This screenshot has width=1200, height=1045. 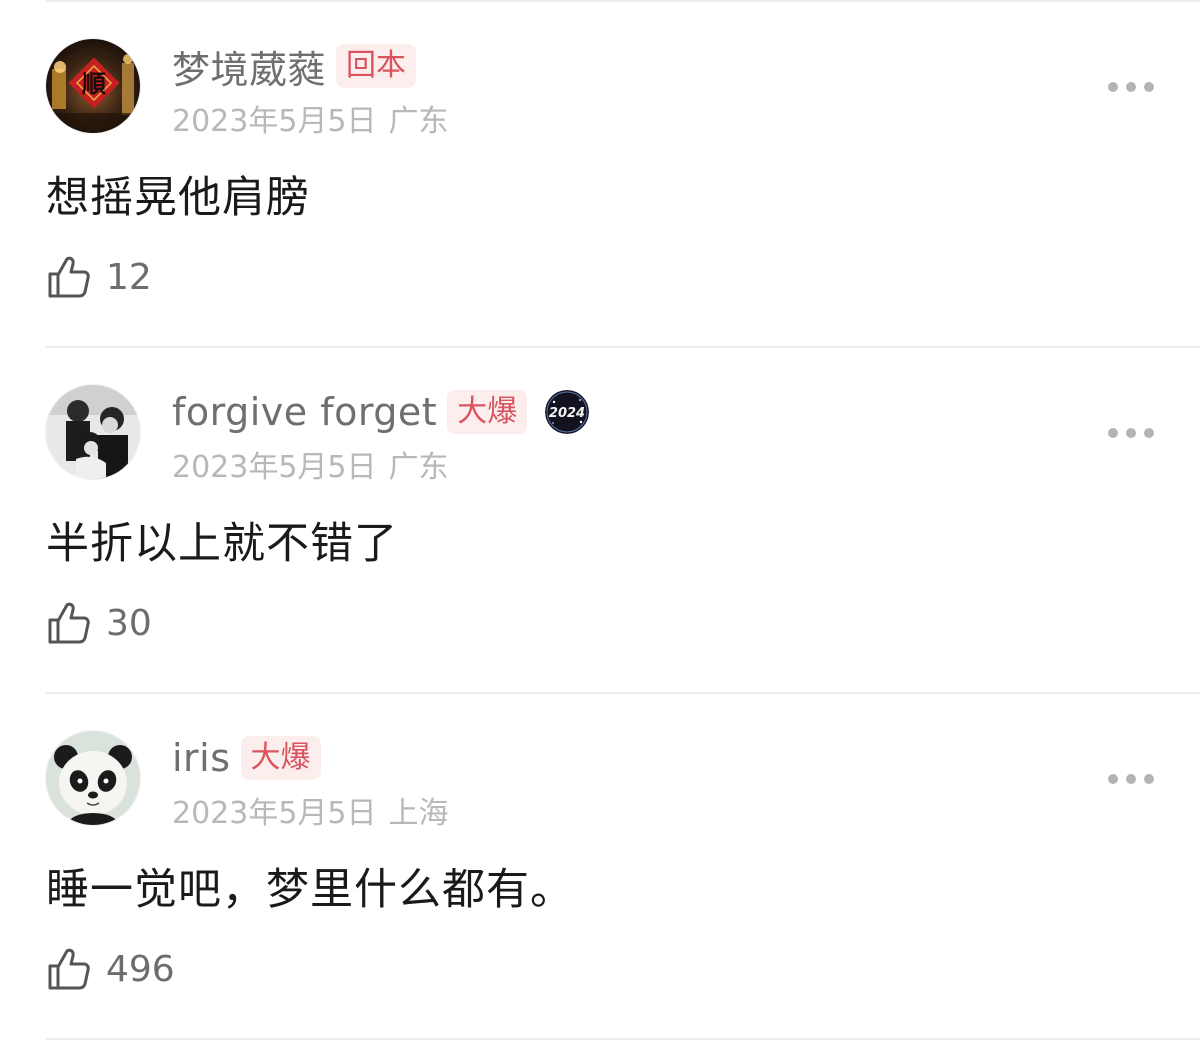 I want to click on name-row: 梦境葳蕤 回本, so click(x=294, y=67).